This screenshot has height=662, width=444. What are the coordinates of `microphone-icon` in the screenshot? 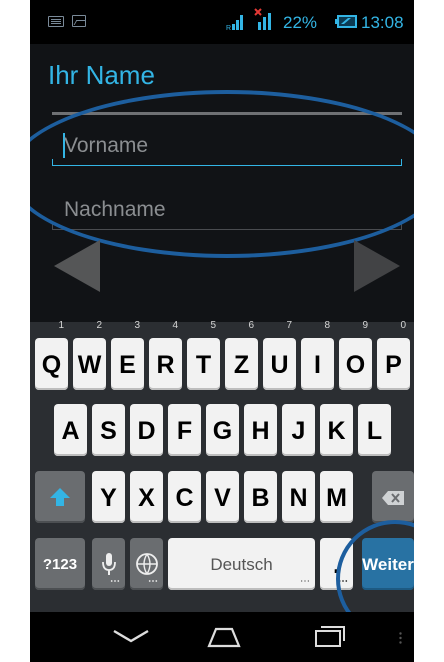 It's located at (108, 564).